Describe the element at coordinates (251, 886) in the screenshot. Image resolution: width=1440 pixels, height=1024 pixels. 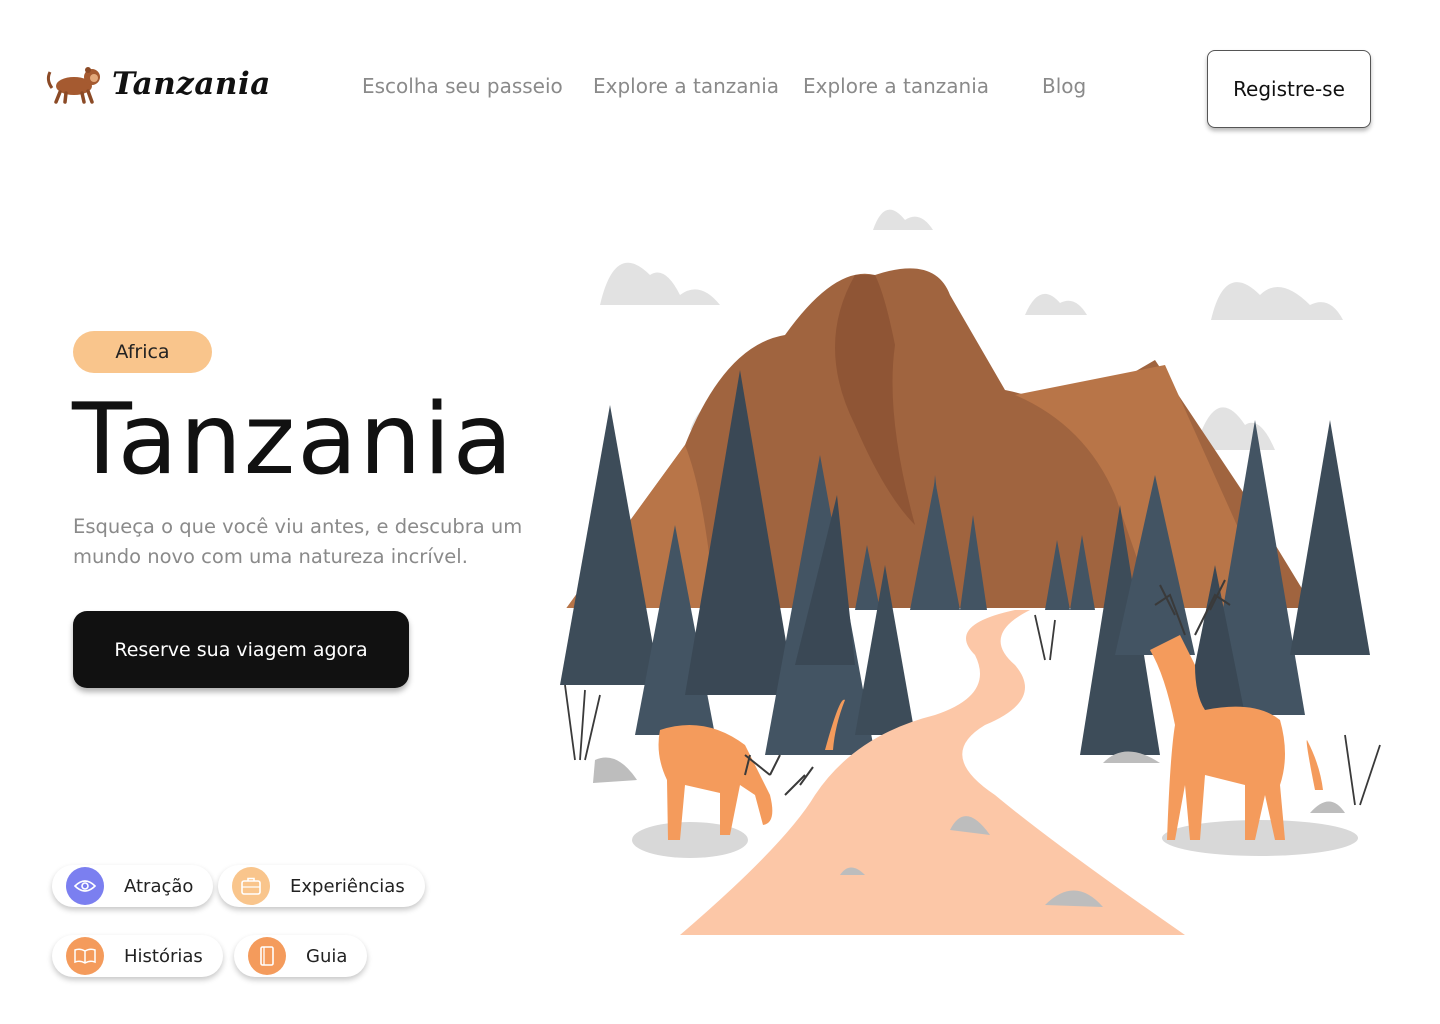
I see `briefcase-icon` at that location.